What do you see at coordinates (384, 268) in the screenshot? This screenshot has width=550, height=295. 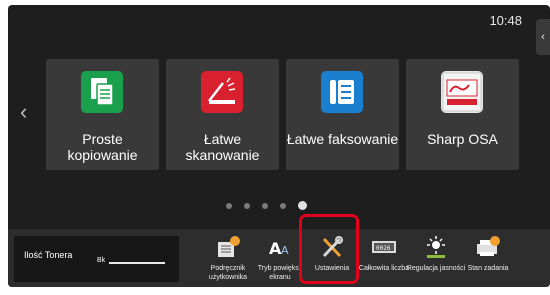 I see `total-count-label: Całkowita liczba` at bounding box center [384, 268].